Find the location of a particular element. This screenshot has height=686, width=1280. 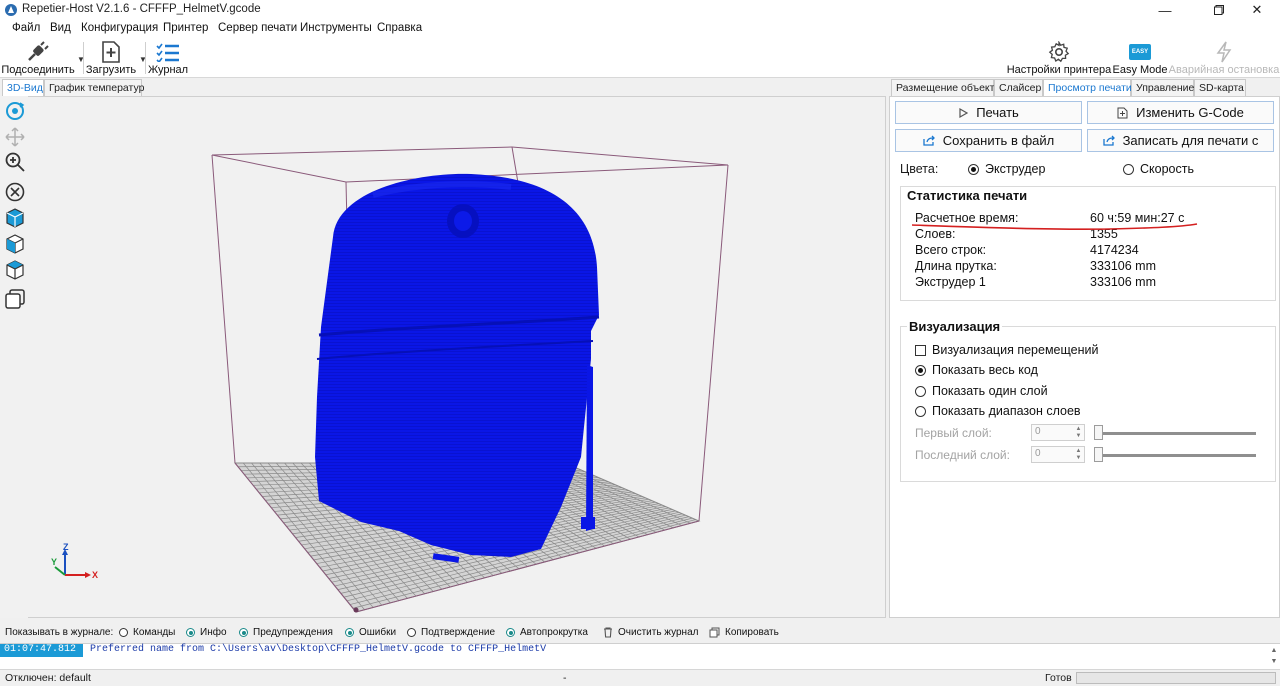

show-travel-checkbox: Визуализация перемещений is located at coordinates (1006, 350).